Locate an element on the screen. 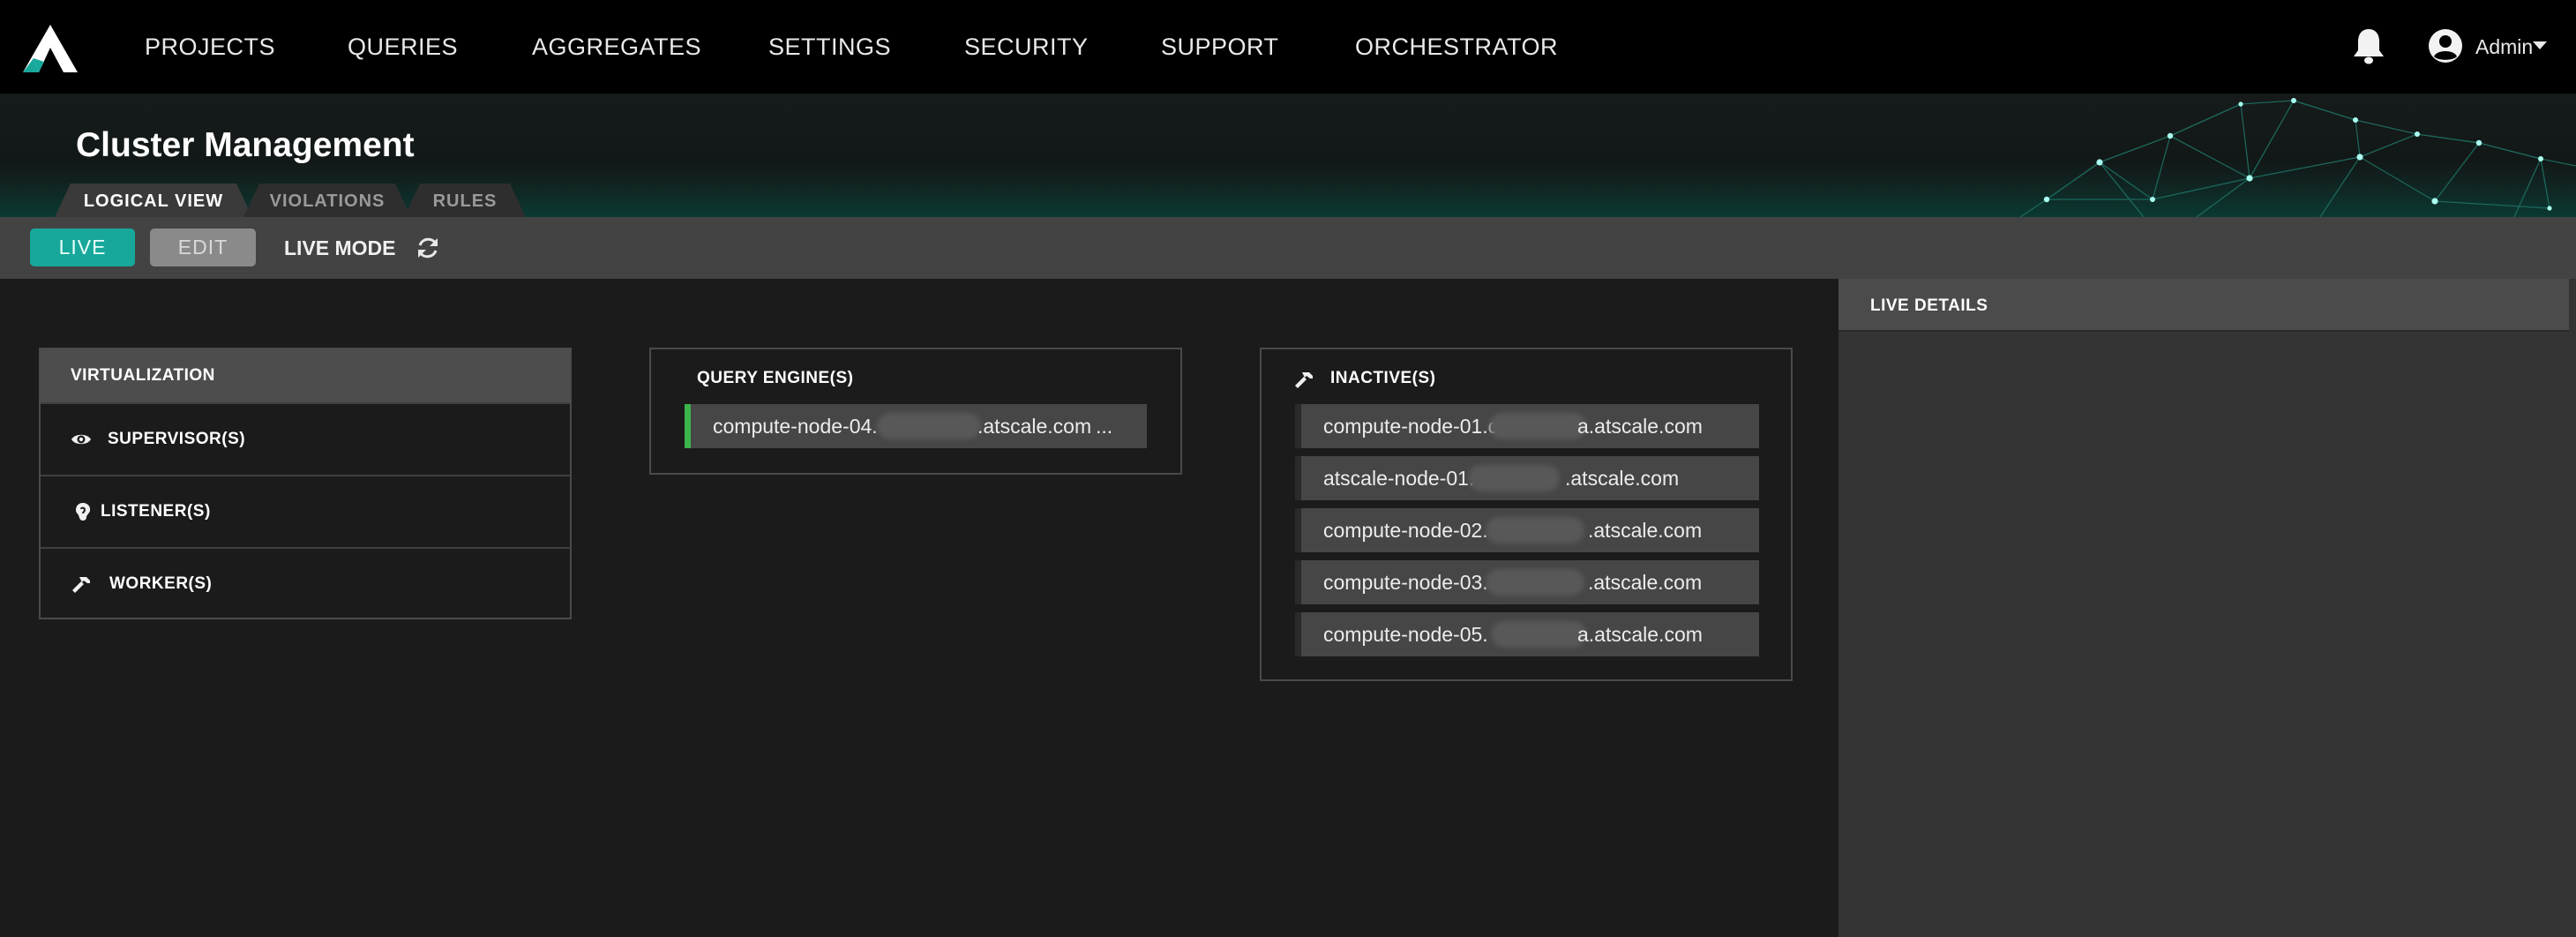  active-status-bar is located at coordinates (688, 426).